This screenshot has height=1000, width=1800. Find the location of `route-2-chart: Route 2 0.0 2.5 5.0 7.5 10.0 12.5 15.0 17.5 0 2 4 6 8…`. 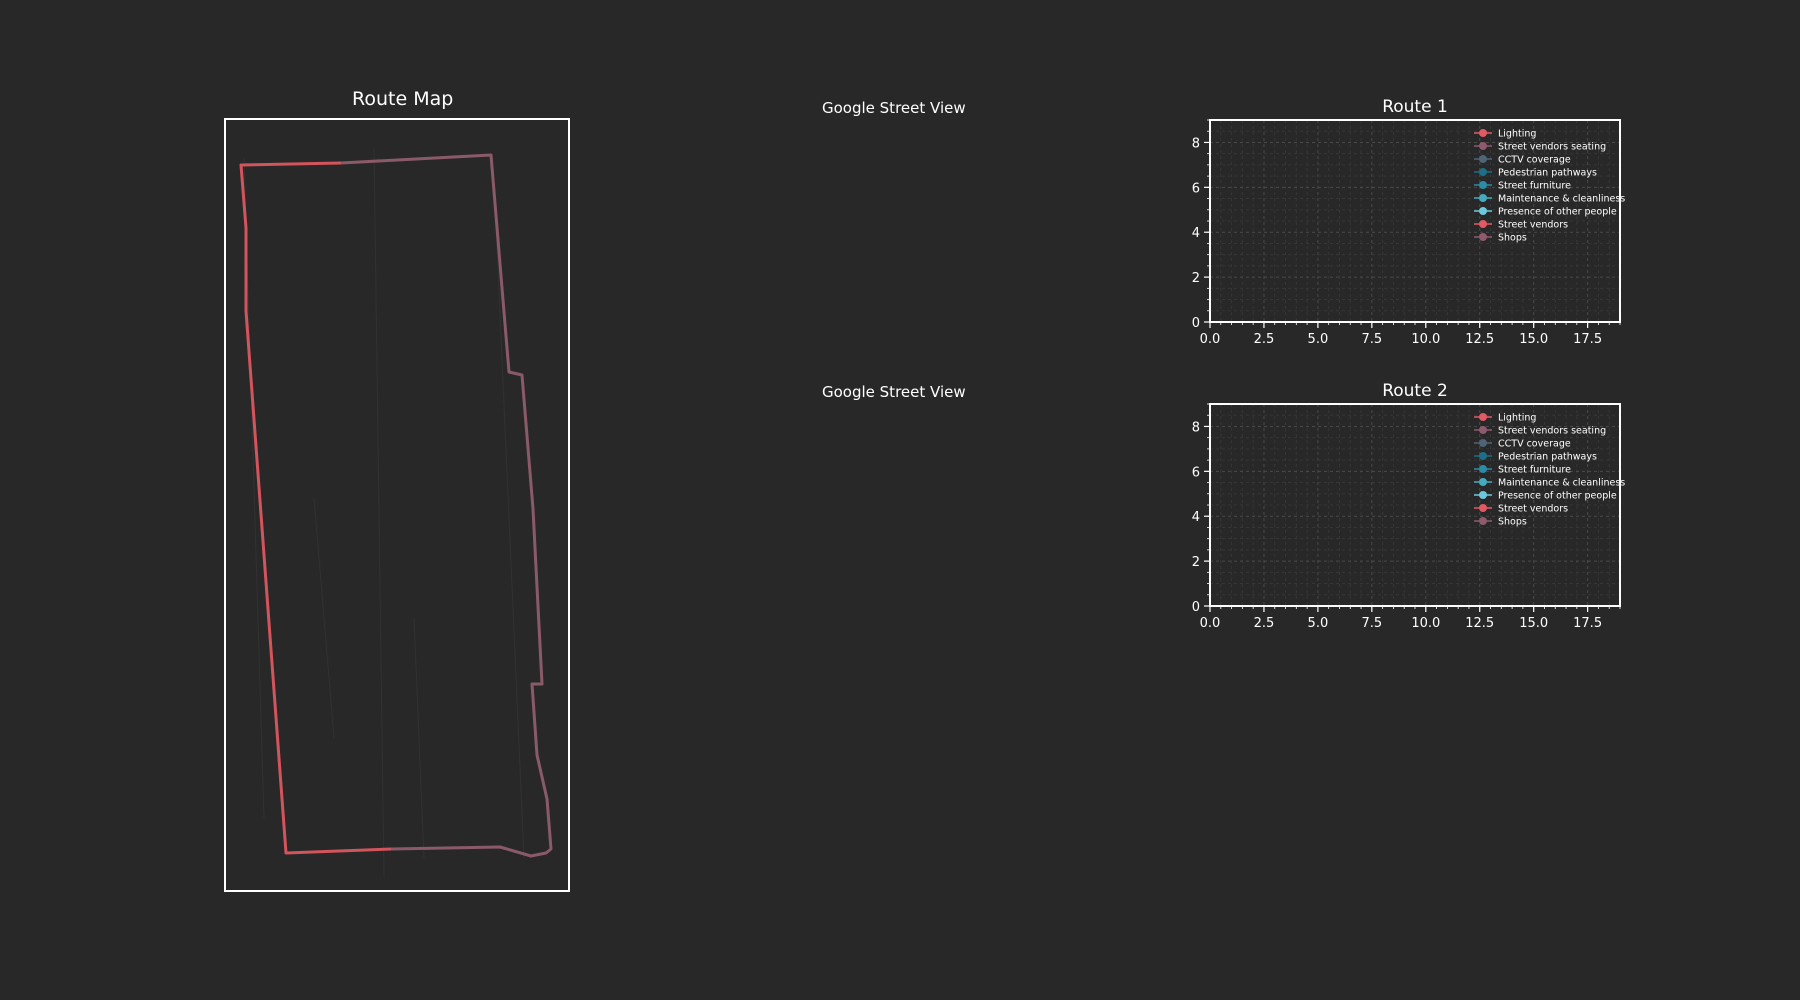

route-2-chart: Route 2 0.0 2.5 5.0 7.5 10.0 12.5 15.0 17.5 0 2 4 6 8… is located at coordinates (1409, 506).